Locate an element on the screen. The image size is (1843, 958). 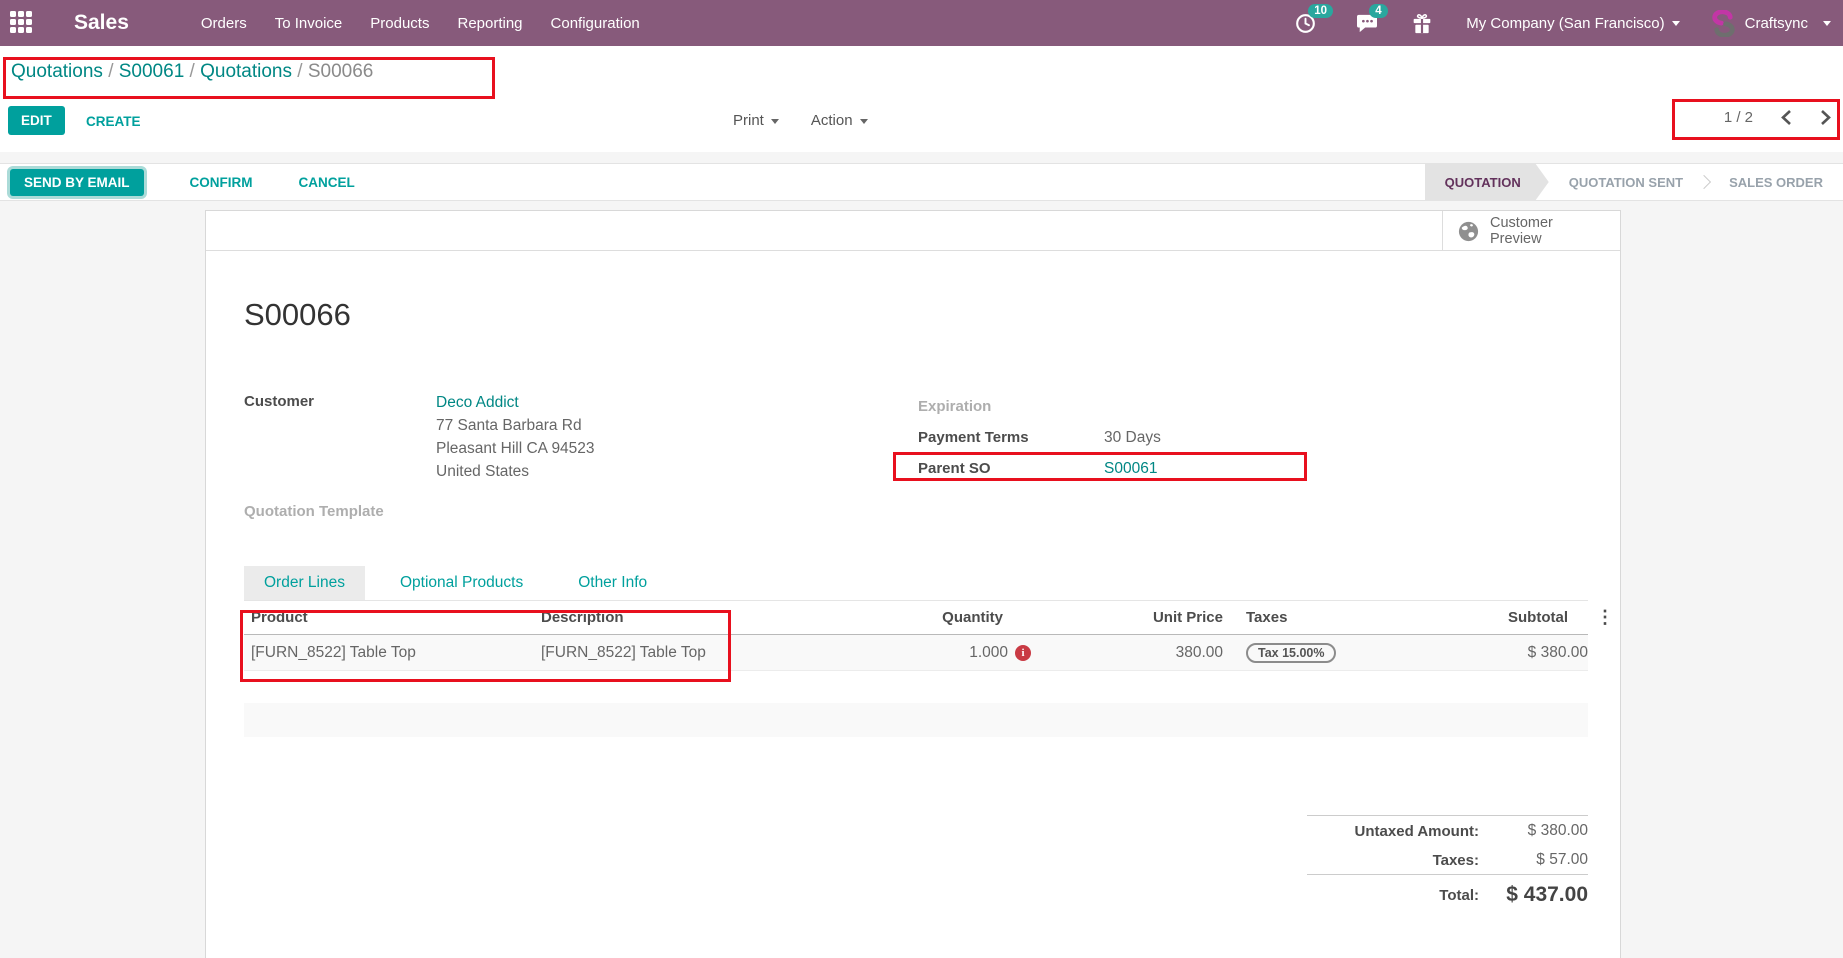
untaxed-amount-row: Untaxed Amount: $ 380.00 is located at coordinates (1447, 831).